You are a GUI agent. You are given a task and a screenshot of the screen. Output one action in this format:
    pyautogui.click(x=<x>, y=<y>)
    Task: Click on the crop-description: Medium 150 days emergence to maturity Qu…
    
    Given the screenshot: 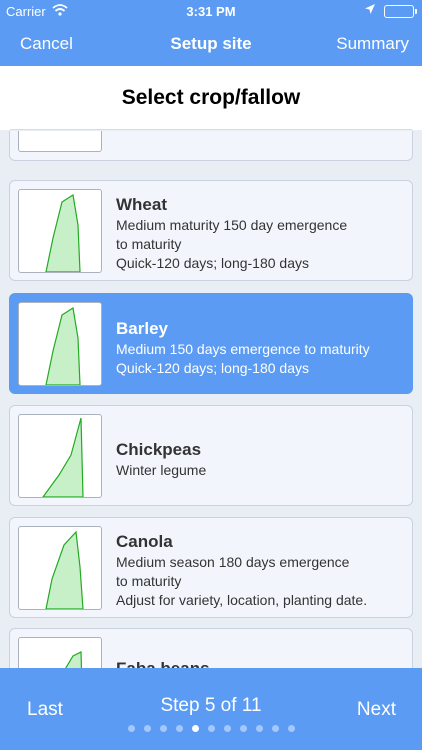 What is the action you would take?
    pyautogui.click(x=243, y=358)
    